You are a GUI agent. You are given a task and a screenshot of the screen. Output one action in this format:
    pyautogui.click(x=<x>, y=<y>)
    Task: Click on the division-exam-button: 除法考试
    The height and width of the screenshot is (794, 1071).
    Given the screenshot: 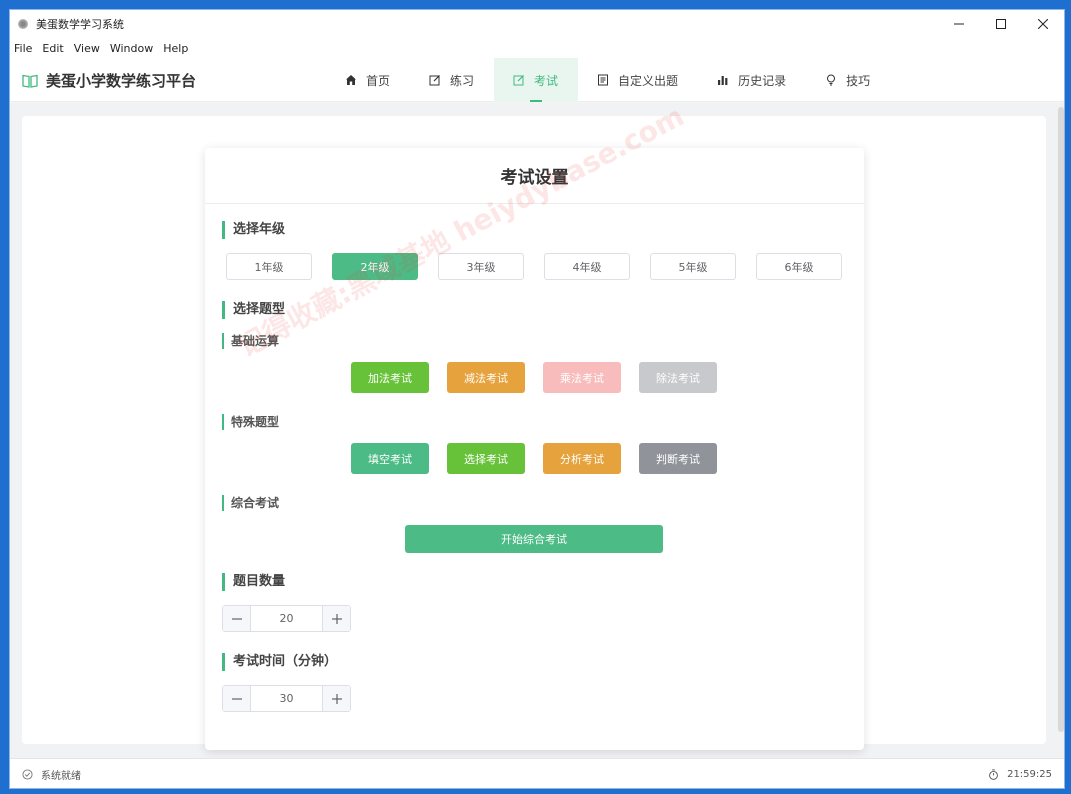 What is the action you would take?
    pyautogui.click(x=678, y=377)
    